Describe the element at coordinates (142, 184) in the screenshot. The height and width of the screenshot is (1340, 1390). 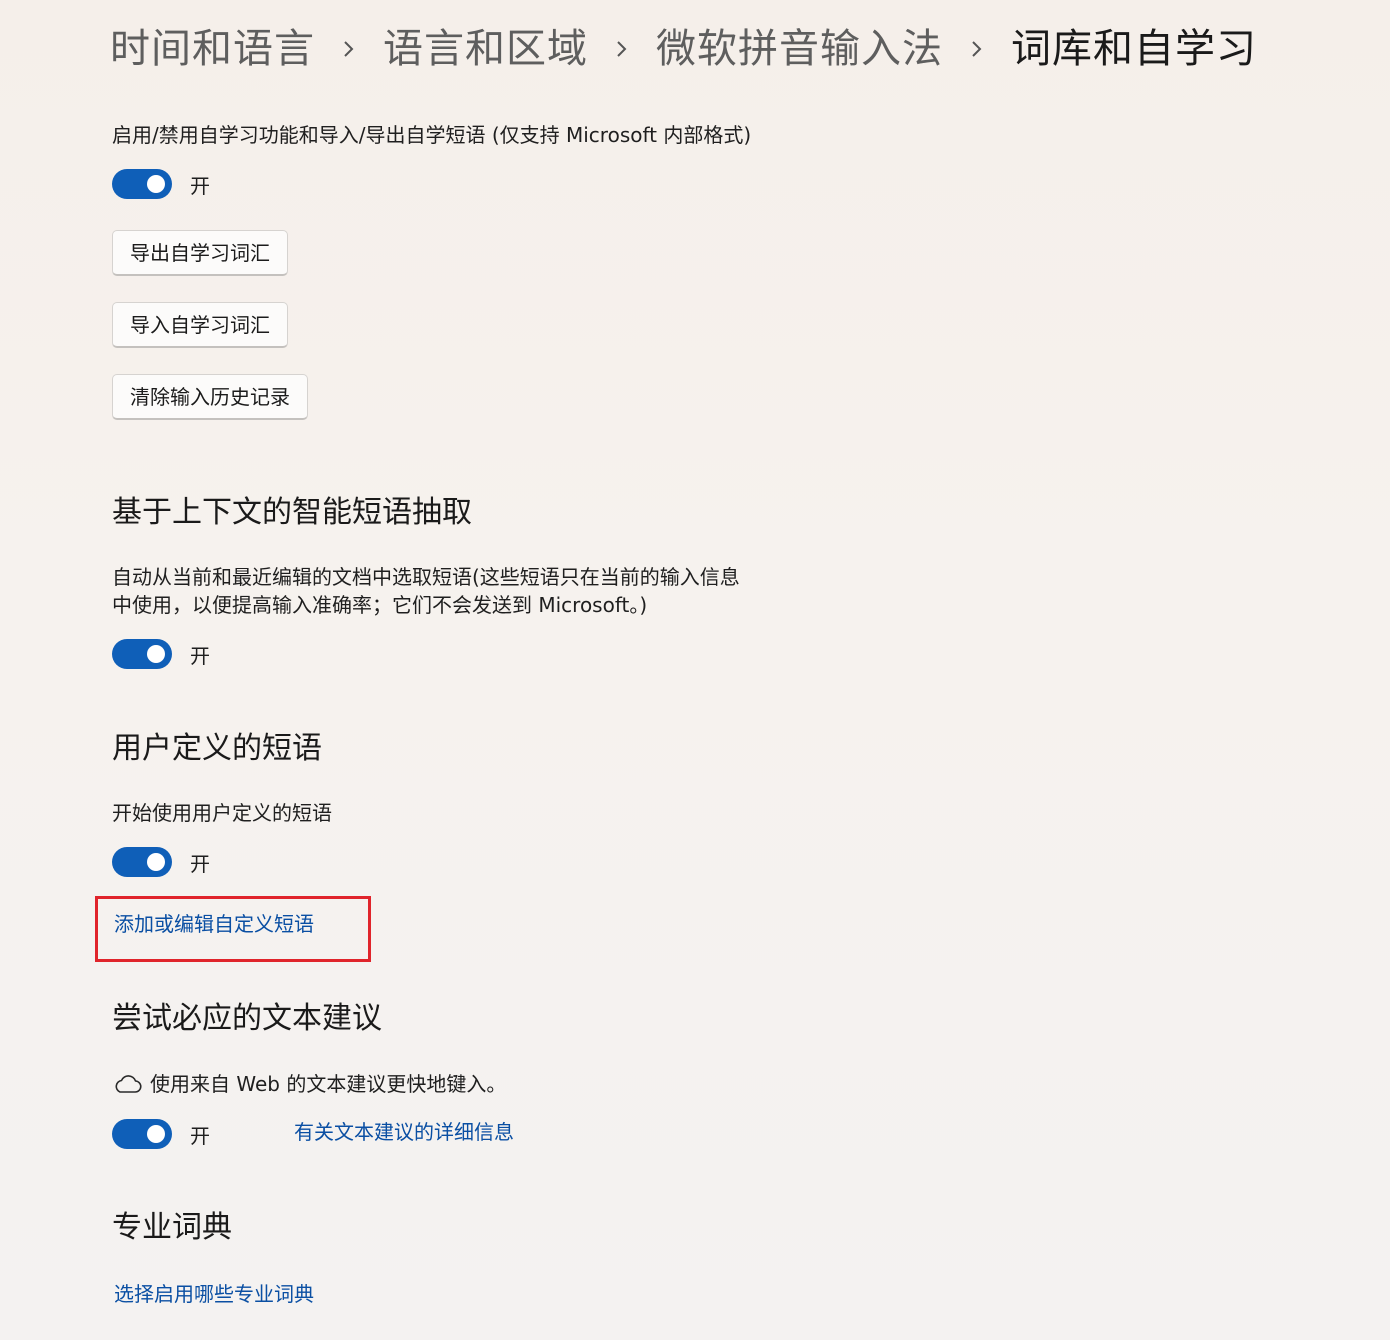
I see `self-learning-toggle` at that location.